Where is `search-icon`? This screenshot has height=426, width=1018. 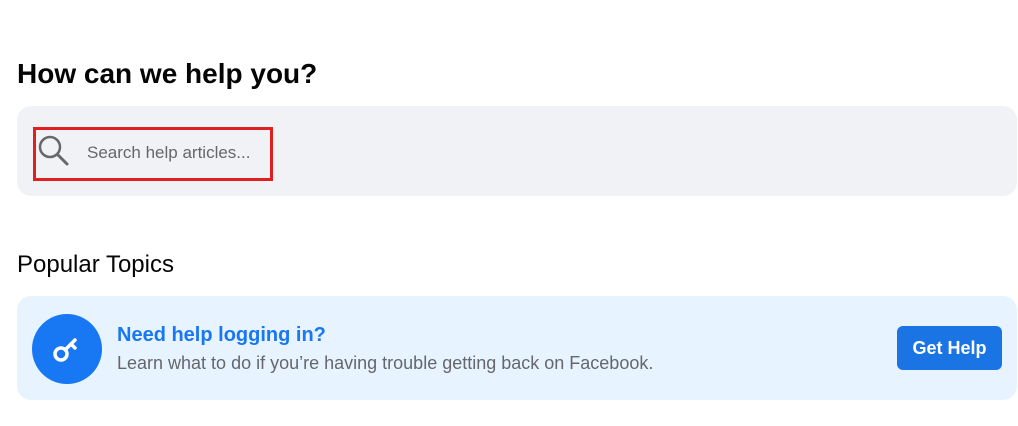
search-icon is located at coordinates (54, 151).